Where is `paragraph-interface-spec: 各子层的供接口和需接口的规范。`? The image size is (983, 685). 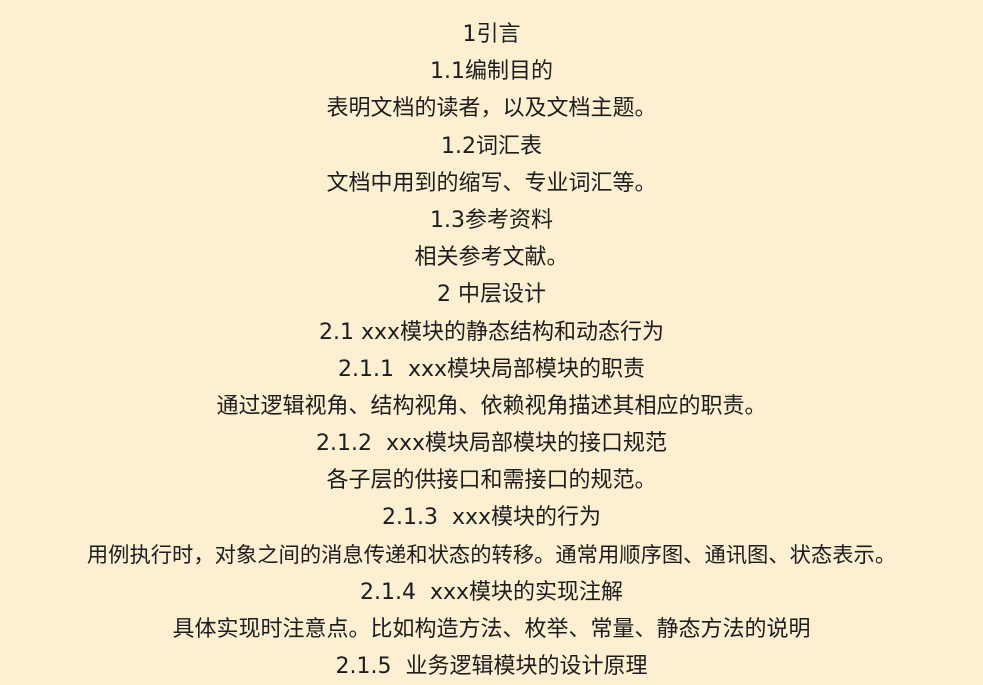
paragraph-interface-spec: 各子层的供接口和需接口的规范。 is located at coordinates (491, 481).